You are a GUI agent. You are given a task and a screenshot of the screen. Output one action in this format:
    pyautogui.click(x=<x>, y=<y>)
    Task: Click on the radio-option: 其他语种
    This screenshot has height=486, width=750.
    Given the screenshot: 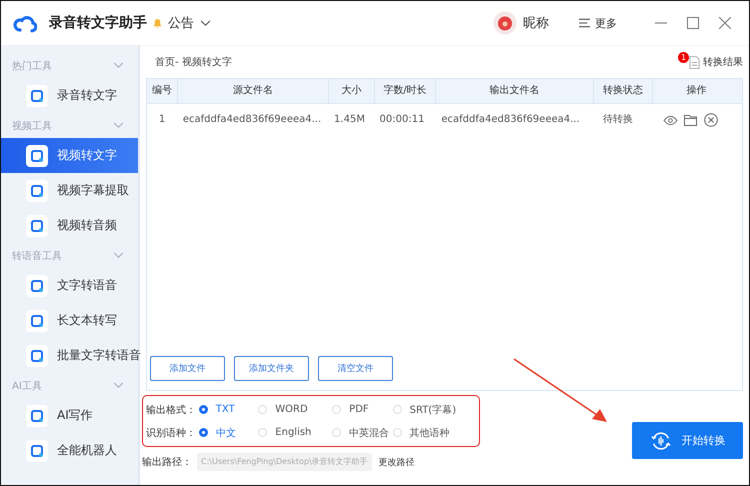 What is the action you would take?
    pyautogui.click(x=435, y=433)
    